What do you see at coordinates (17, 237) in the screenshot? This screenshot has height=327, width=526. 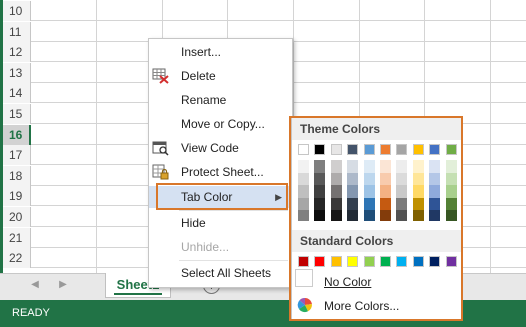 I see `row-header: 21` at bounding box center [17, 237].